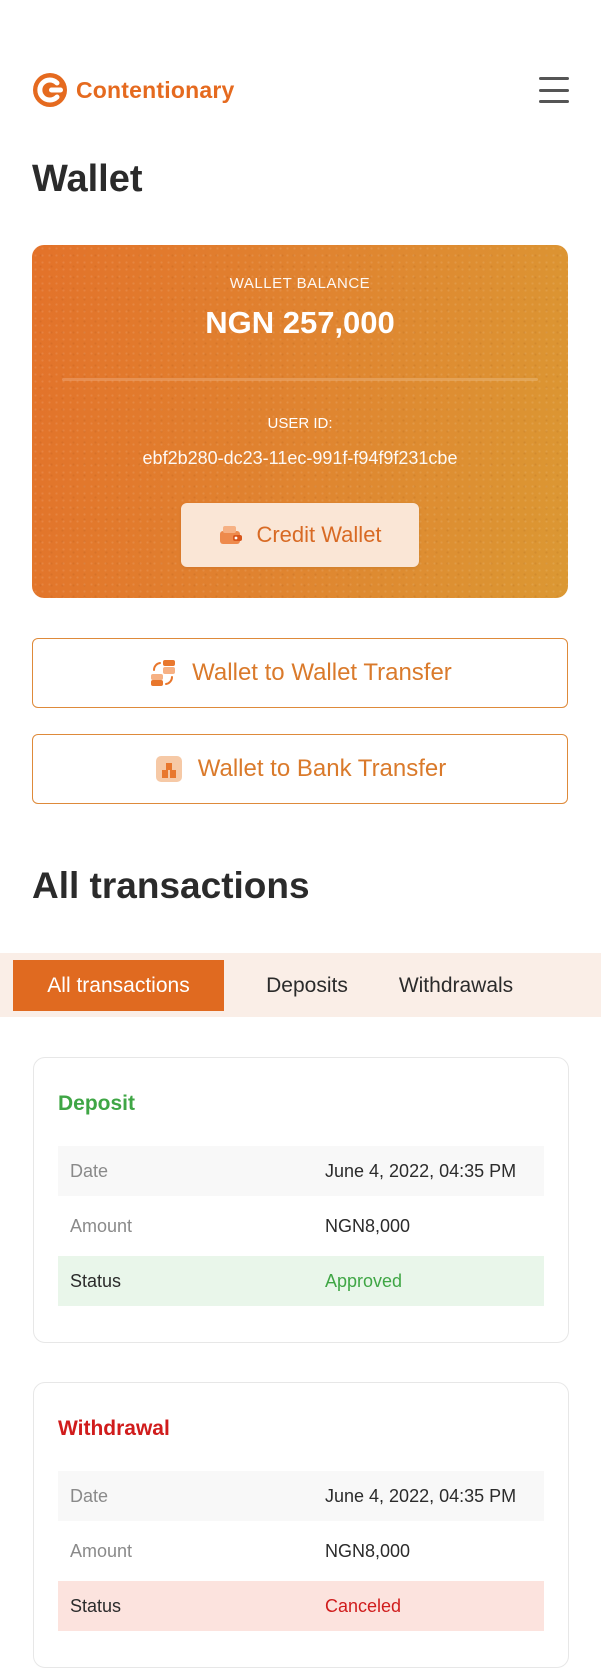  What do you see at coordinates (118, 985) in the screenshot?
I see `tab-all-transactions: All transactions` at bounding box center [118, 985].